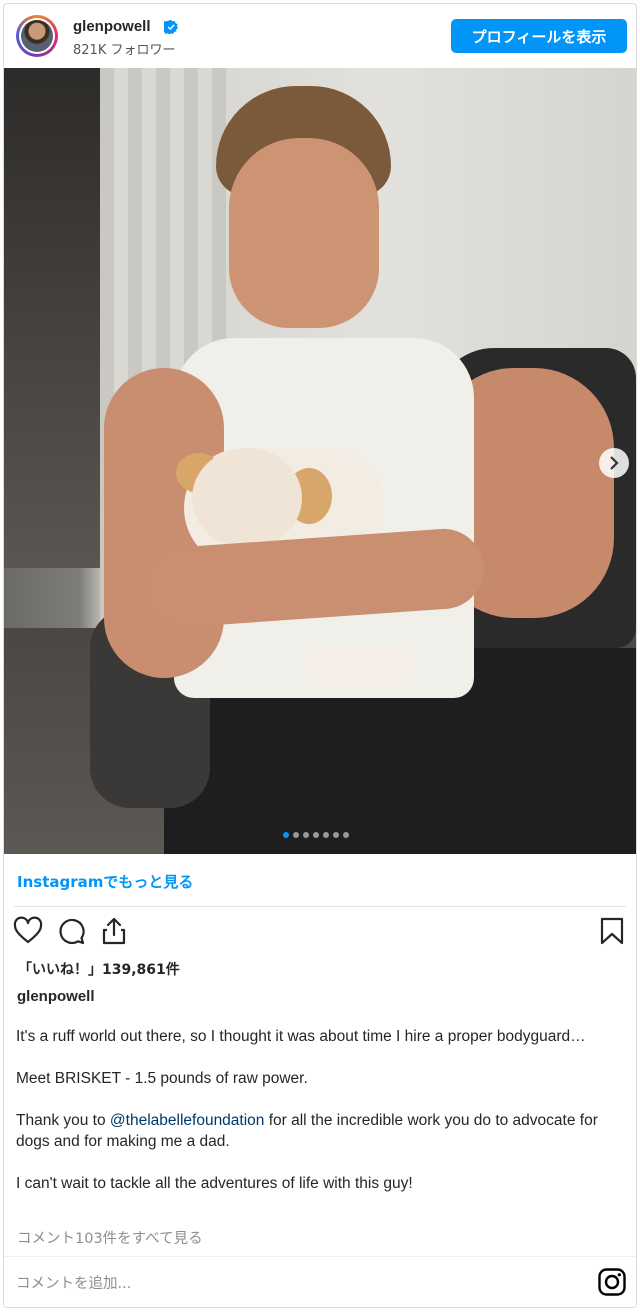 Image resolution: width=640 pixels, height=1312 pixels. What do you see at coordinates (99, 969) in the screenshot?
I see `like-count: 「いいね！」139,861件` at bounding box center [99, 969].